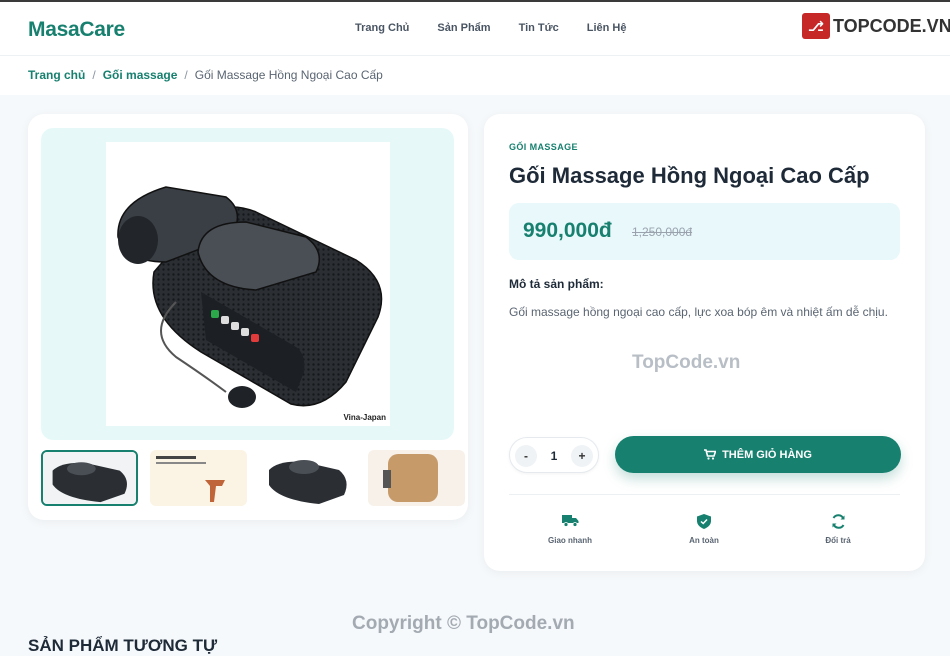 The image size is (950, 656). I want to click on main-nav: Trang Chủ Sản Phẩm Tin Tức Liên Hệ, so click(490, 28).